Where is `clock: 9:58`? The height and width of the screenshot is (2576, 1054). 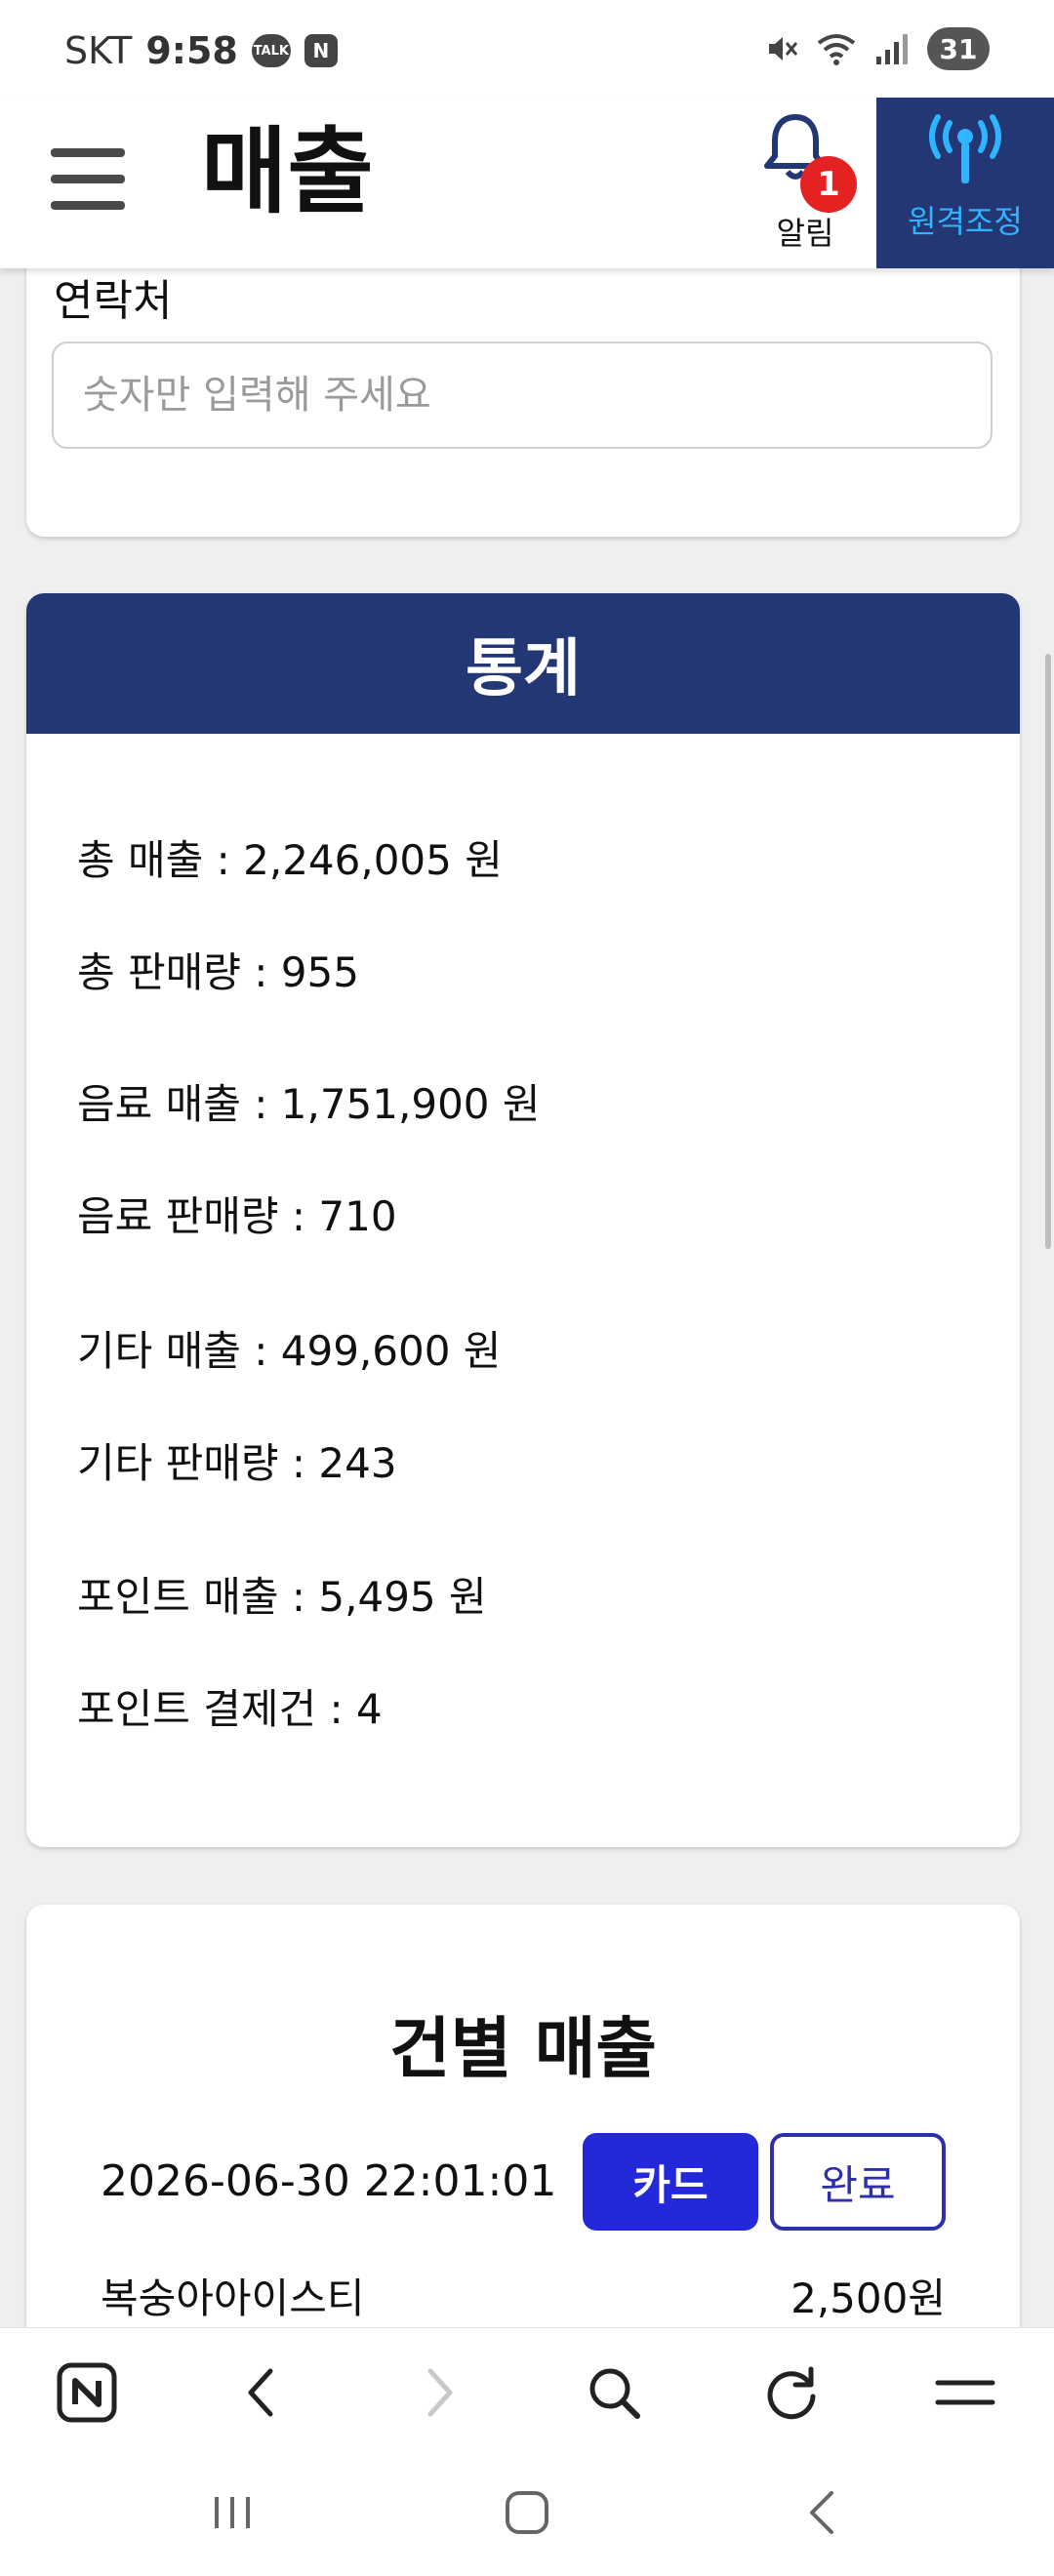 clock: 9:58 is located at coordinates (191, 50).